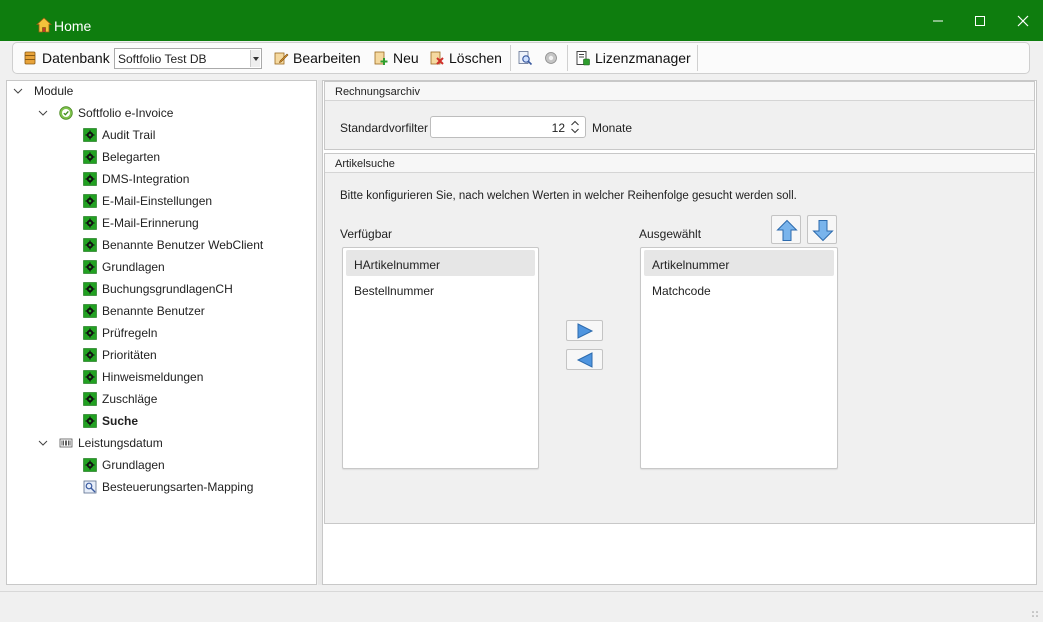 The image size is (1043, 622). What do you see at coordinates (643, 58) in the screenshot?
I see `license-manager-label: Lizenzmanager` at bounding box center [643, 58].